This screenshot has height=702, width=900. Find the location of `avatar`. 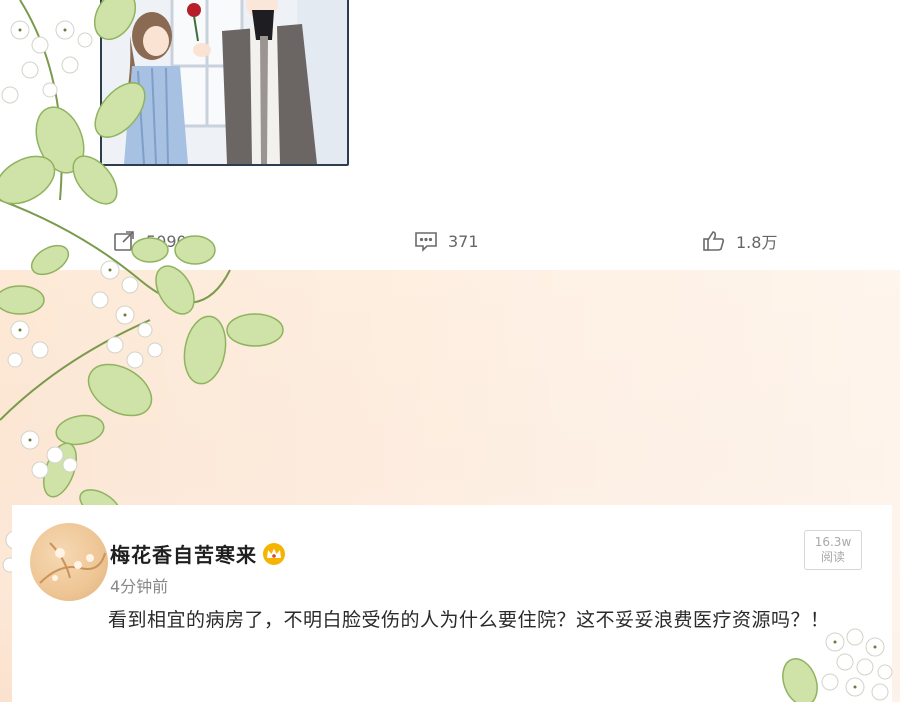

avatar is located at coordinates (69, 562).